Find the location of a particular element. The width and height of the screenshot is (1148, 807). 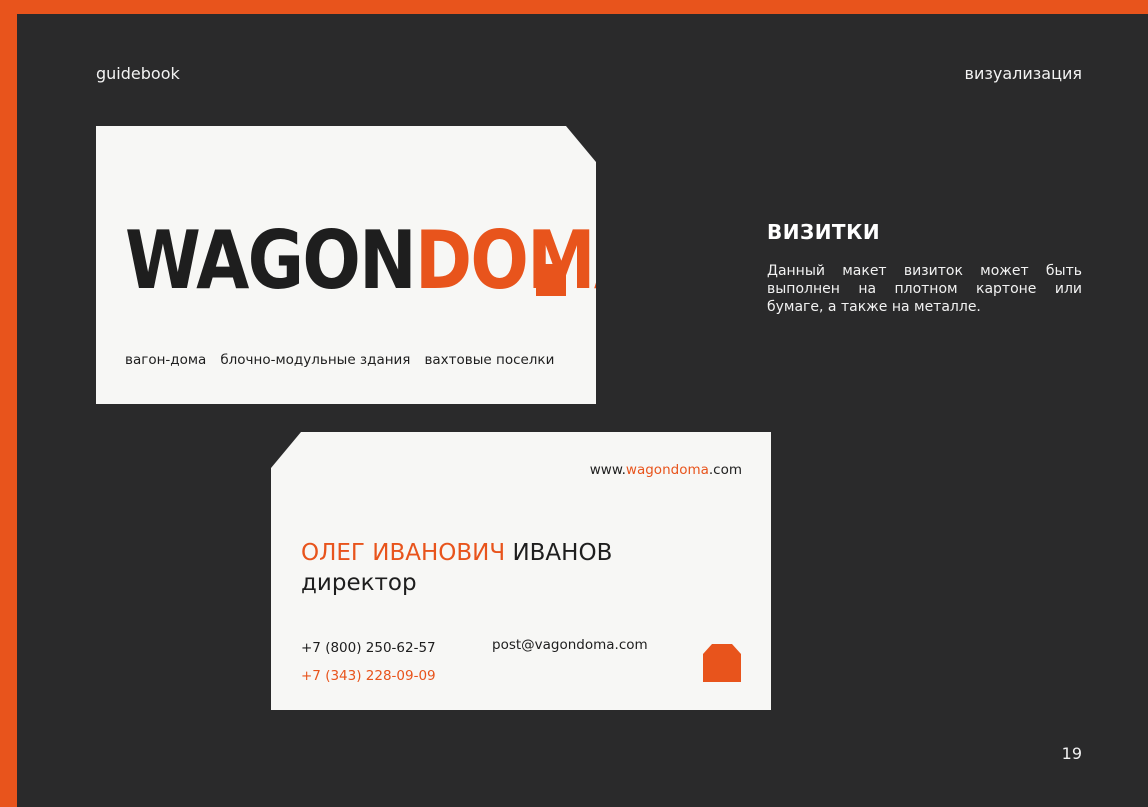

tagline-item-wagon-houses: вагон-дома is located at coordinates (166, 360).